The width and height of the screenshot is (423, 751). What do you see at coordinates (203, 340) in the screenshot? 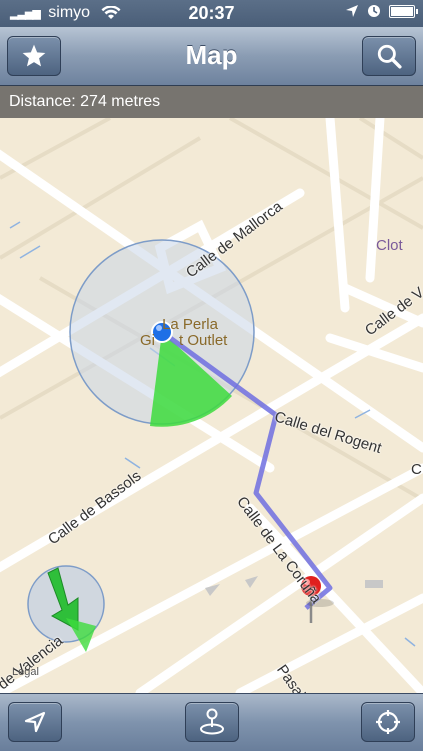
I see `poi-label-fragment: t Outlet` at bounding box center [203, 340].